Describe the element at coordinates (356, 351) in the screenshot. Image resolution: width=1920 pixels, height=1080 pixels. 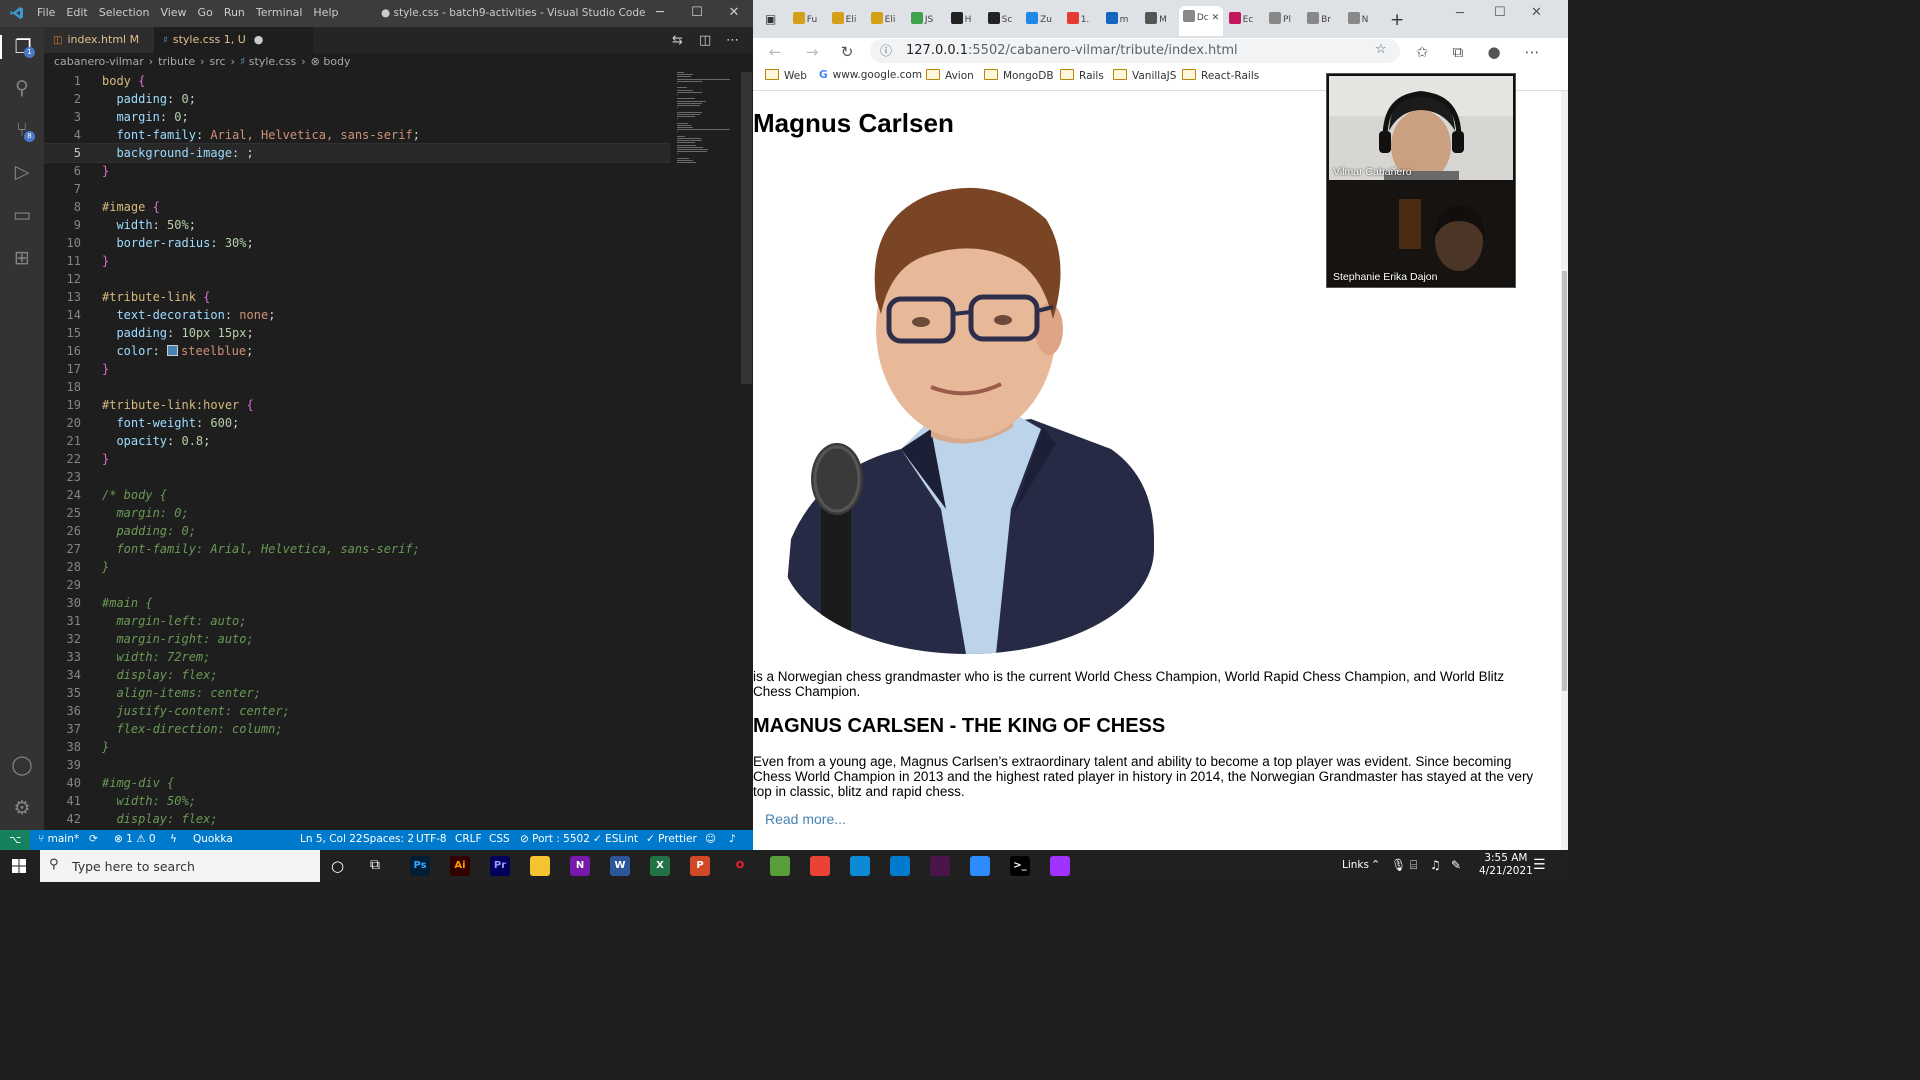
I see `code-line: 16 color: steelblue;` at that location.